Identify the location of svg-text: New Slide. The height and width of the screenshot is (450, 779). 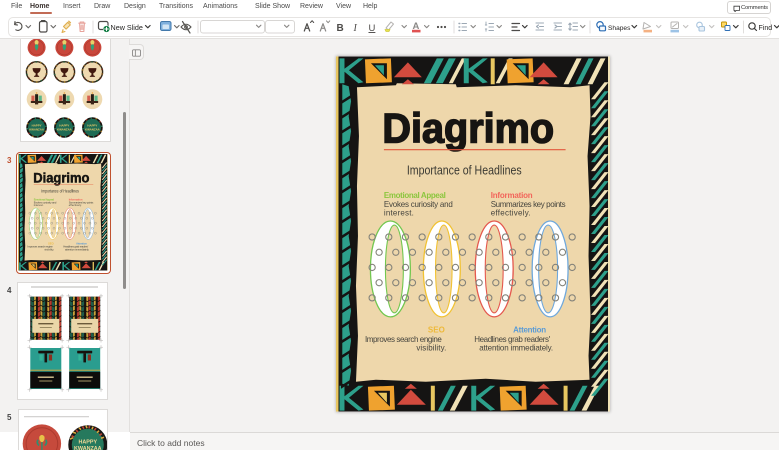
(127, 27).